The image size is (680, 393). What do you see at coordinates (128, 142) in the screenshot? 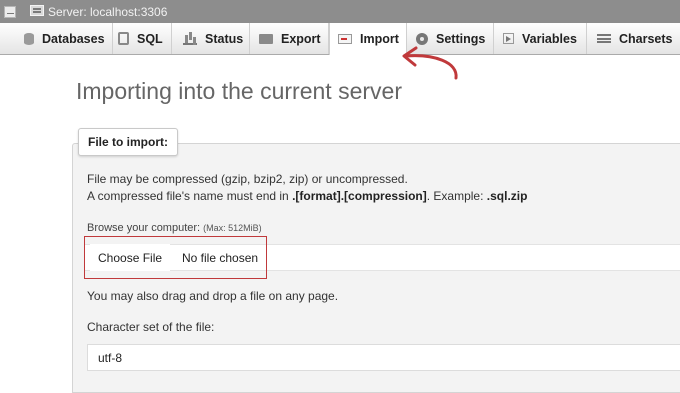
I see `file-import-legend: File to import:` at bounding box center [128, 142].